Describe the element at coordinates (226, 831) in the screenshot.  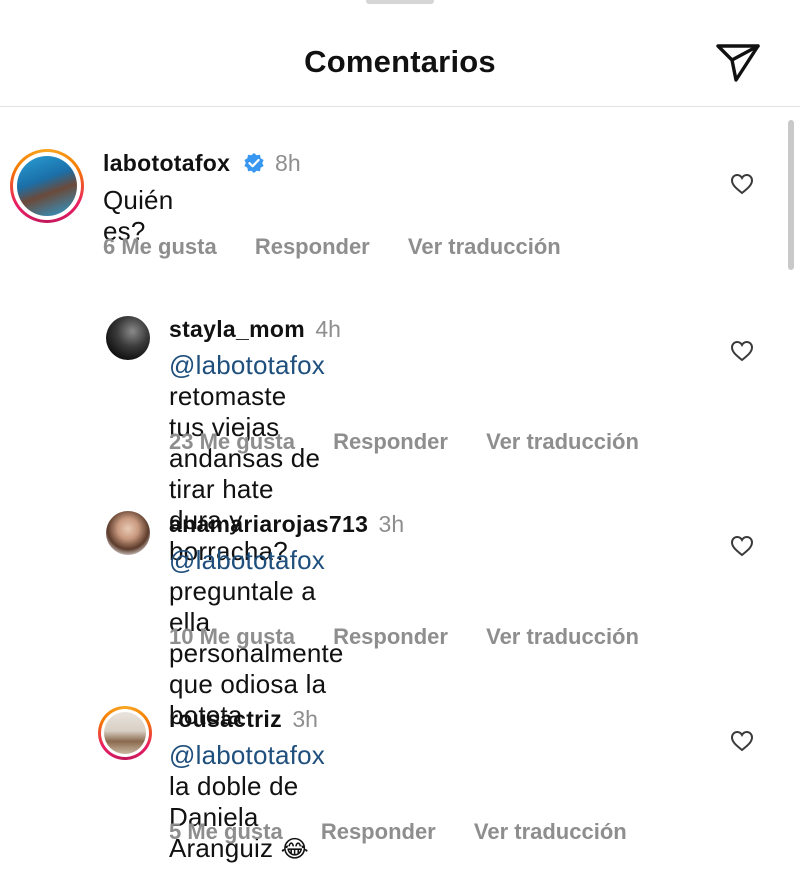
I see `likes-count: 5 Me gusta` at that location.